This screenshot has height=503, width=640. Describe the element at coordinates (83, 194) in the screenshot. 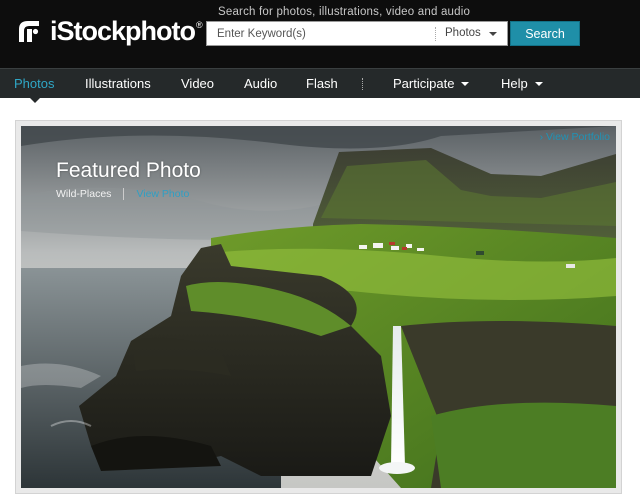

I see `featured-photo-author: Wild-Places` at that location.